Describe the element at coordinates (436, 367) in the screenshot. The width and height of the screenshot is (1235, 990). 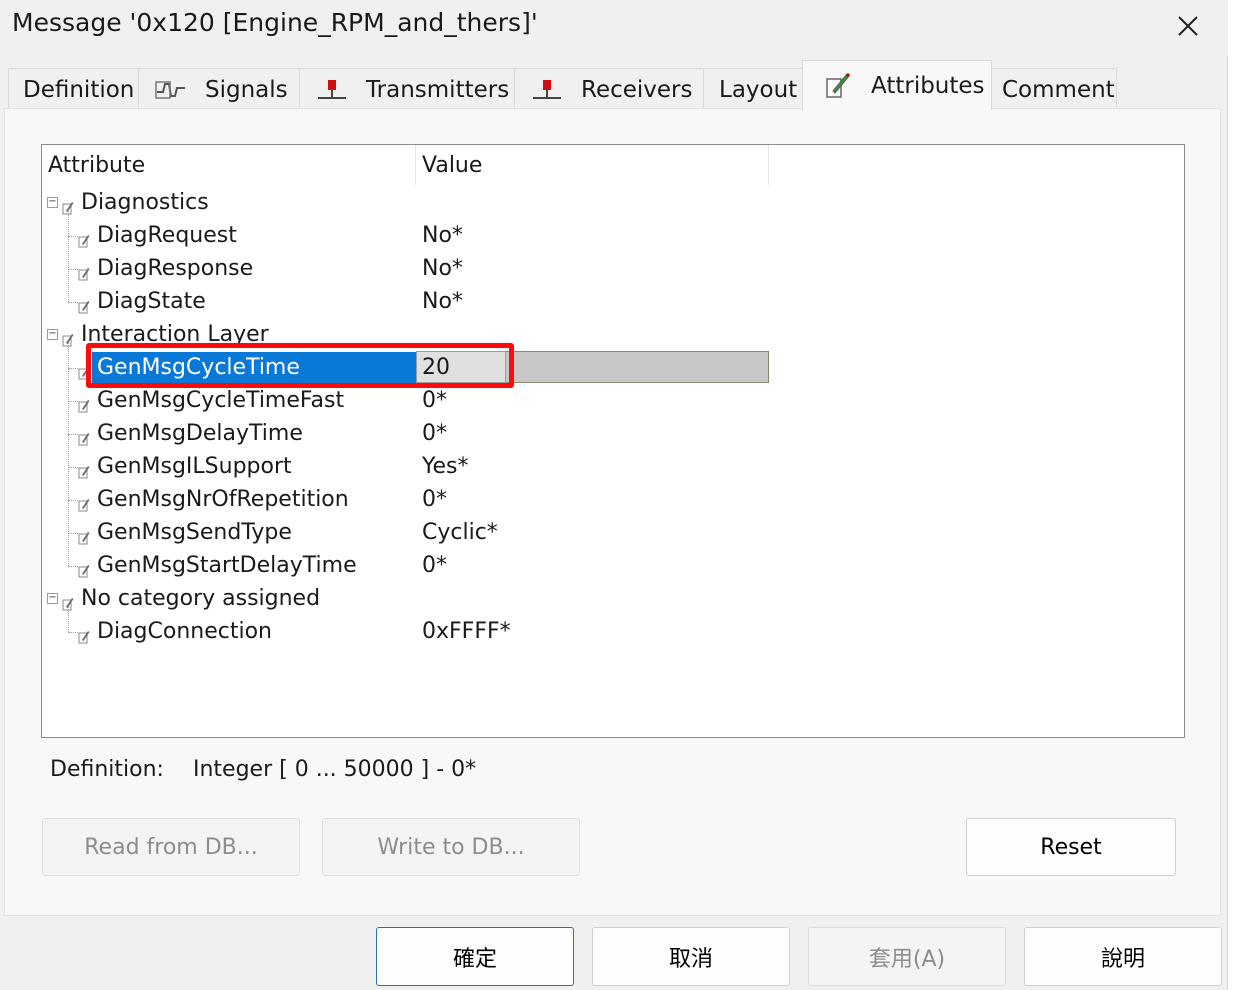
I see `attribute-value: 20` at that location.